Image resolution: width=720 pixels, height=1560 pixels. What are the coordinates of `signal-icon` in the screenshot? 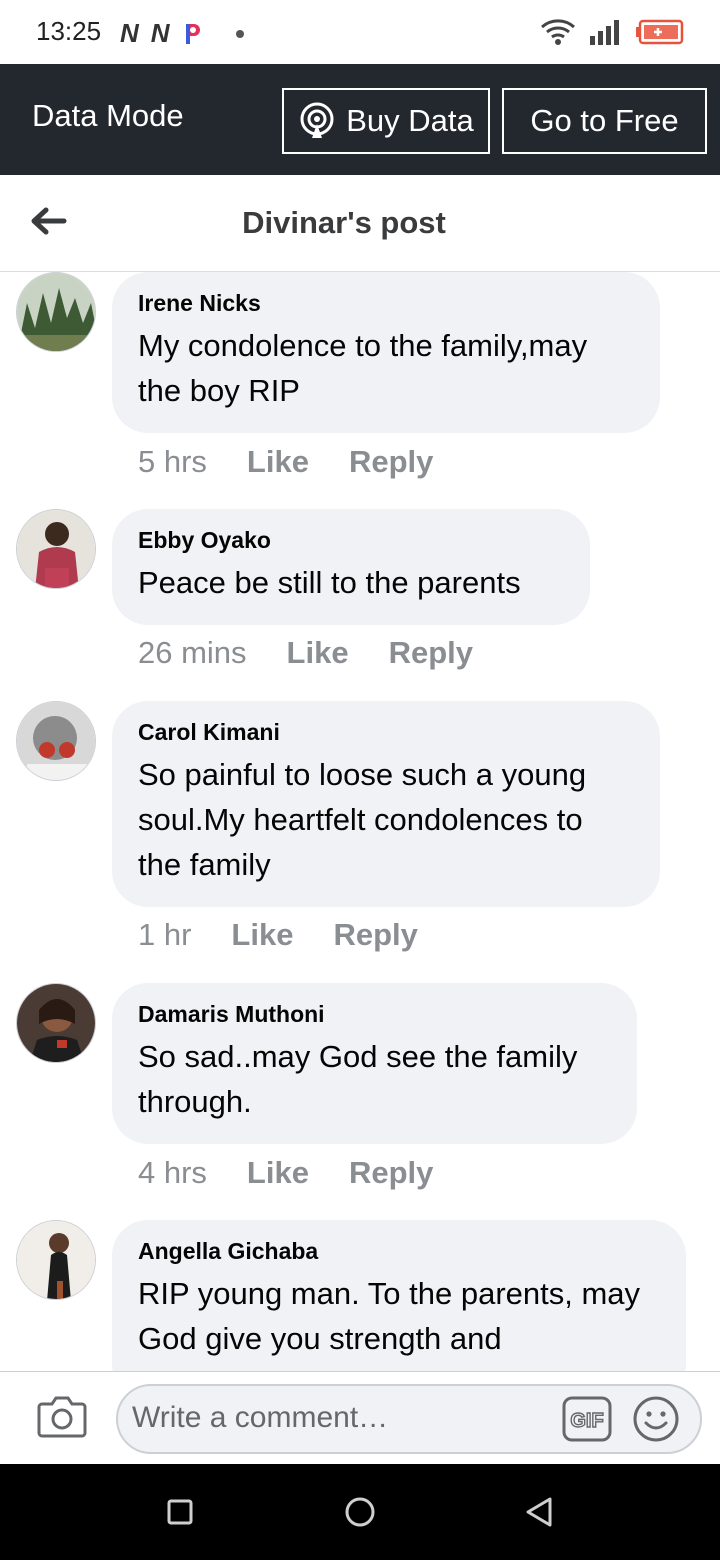 It's located at (604, 32).